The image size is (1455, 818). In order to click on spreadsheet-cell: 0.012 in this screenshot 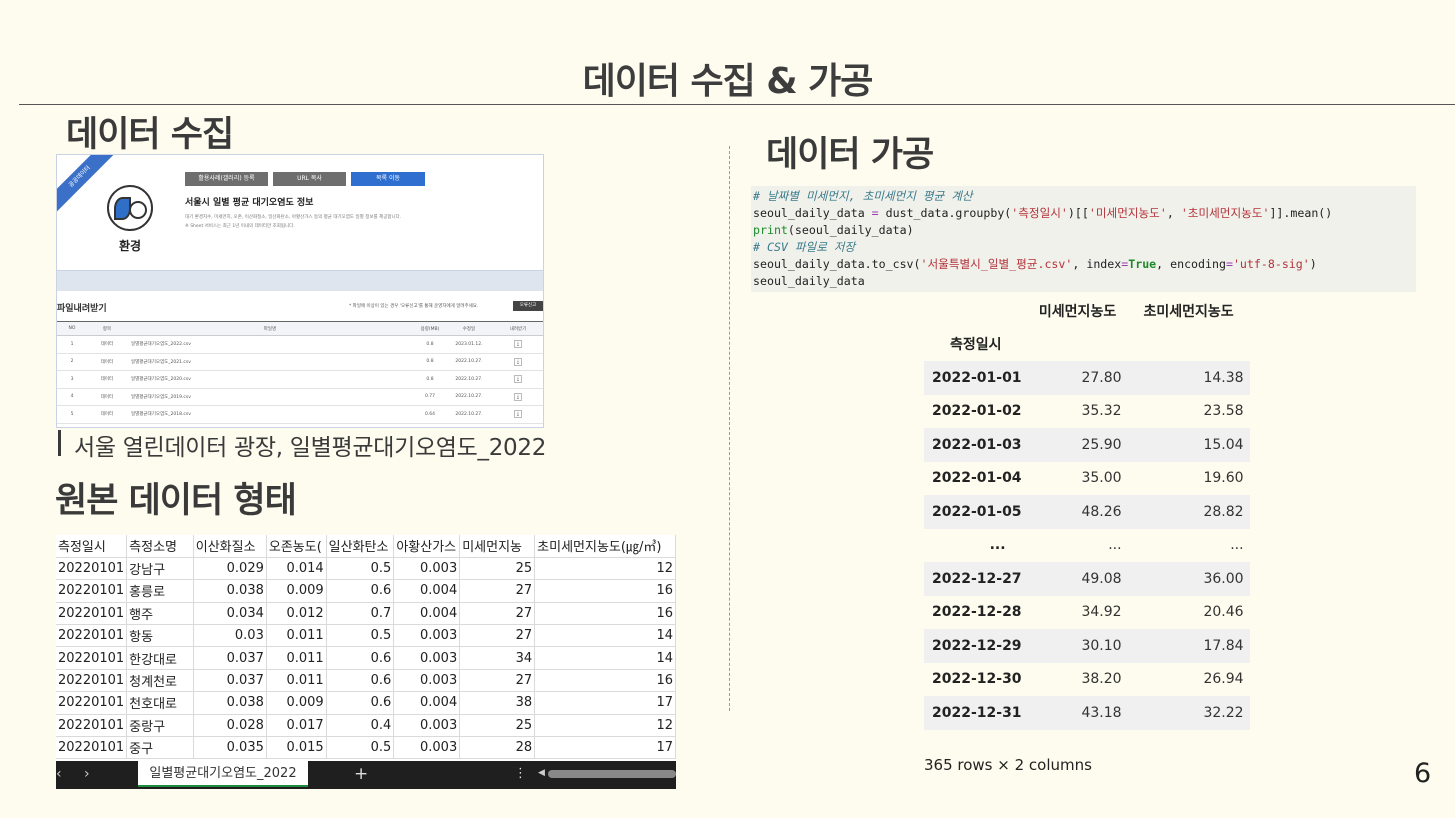, I will do `click(296, 614)`.